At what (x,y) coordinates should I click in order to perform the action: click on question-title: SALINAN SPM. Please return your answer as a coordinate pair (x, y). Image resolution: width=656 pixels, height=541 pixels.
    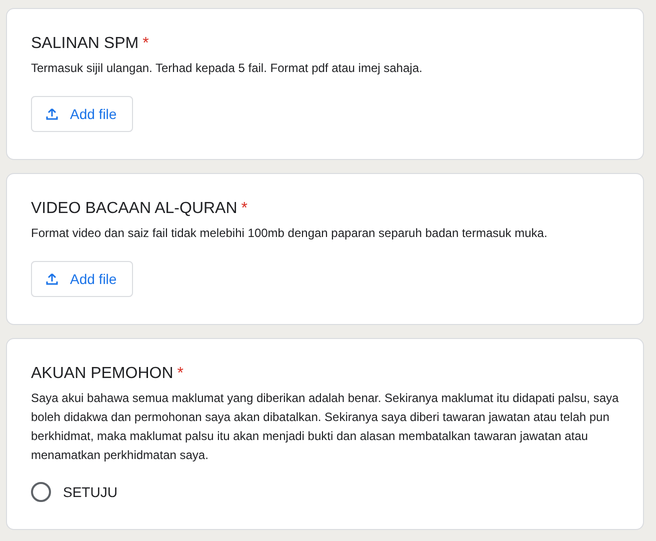
    Looking at the image, I should click on (85, 44).